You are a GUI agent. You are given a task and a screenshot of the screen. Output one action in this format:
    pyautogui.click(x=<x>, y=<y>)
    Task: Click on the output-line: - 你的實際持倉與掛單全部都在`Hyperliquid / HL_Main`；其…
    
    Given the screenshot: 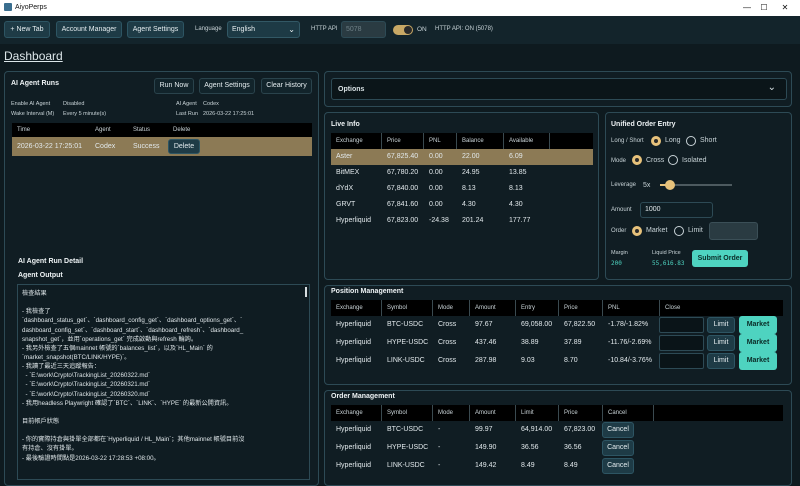 What is the action you would take?
    pyautogui.click(x=133, y=440)
    